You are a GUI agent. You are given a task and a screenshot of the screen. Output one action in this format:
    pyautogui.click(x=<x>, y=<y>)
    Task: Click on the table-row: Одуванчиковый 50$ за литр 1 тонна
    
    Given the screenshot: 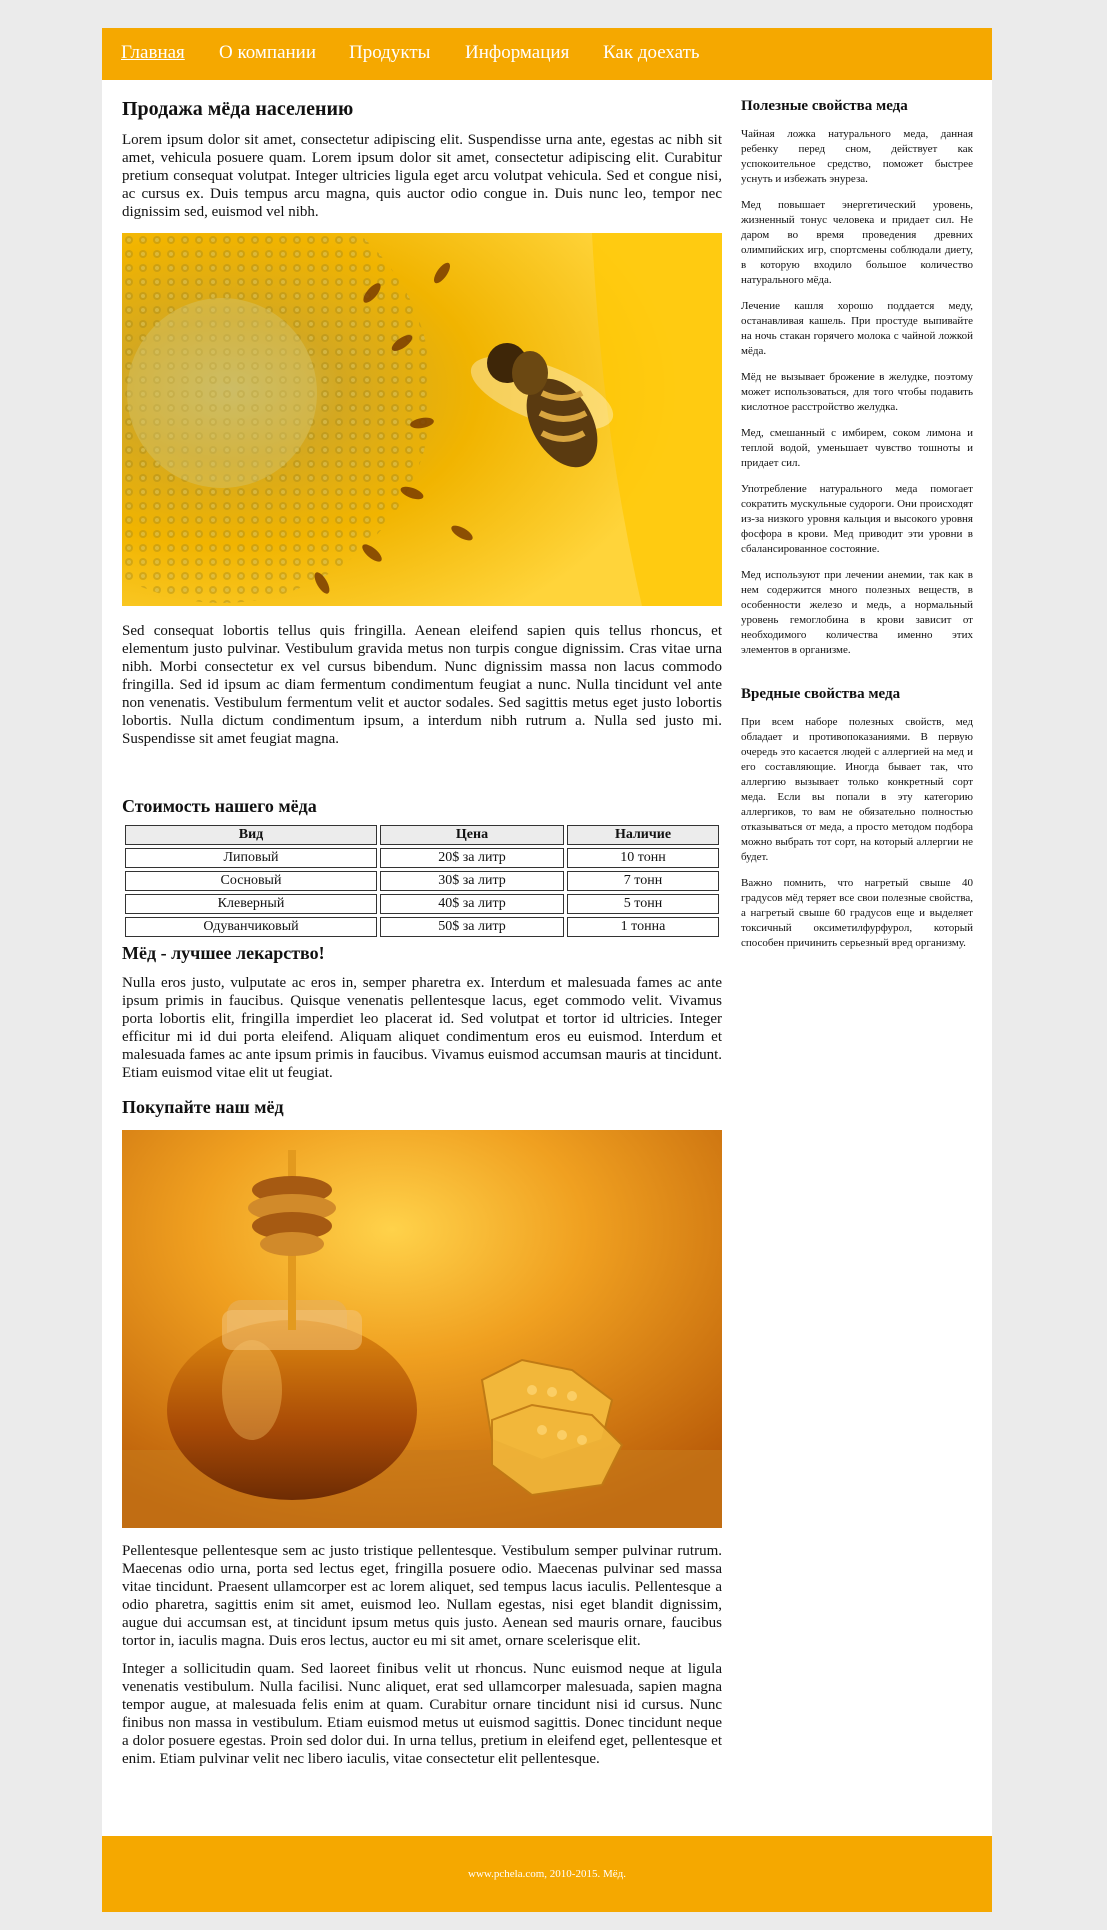 What is the action you would take?
    pyautogui.click(x=422, y=927)
    